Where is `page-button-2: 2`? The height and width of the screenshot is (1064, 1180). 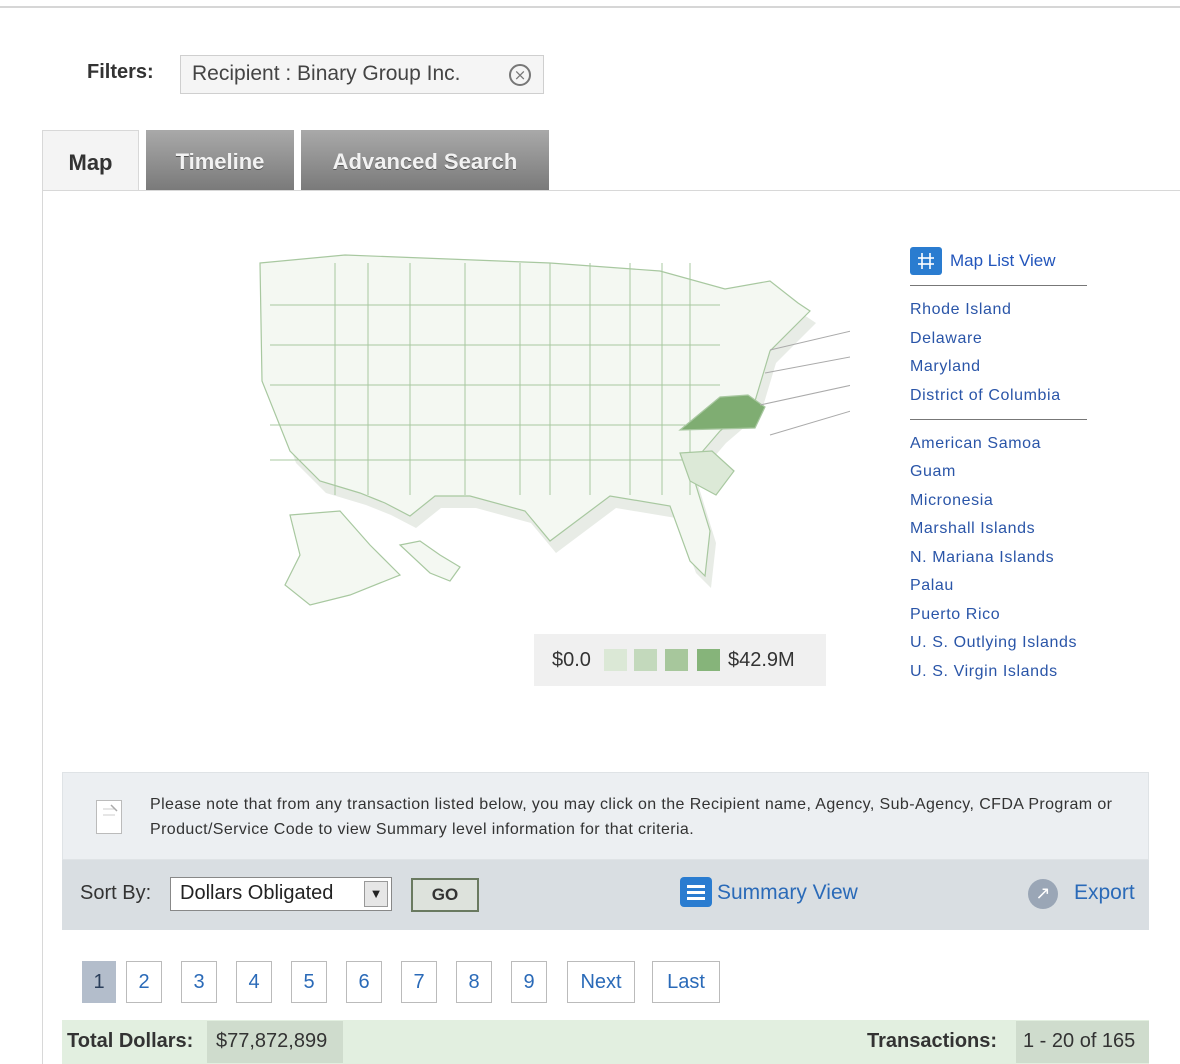 page-button-2: 2 is located at coordinates (144, 982).